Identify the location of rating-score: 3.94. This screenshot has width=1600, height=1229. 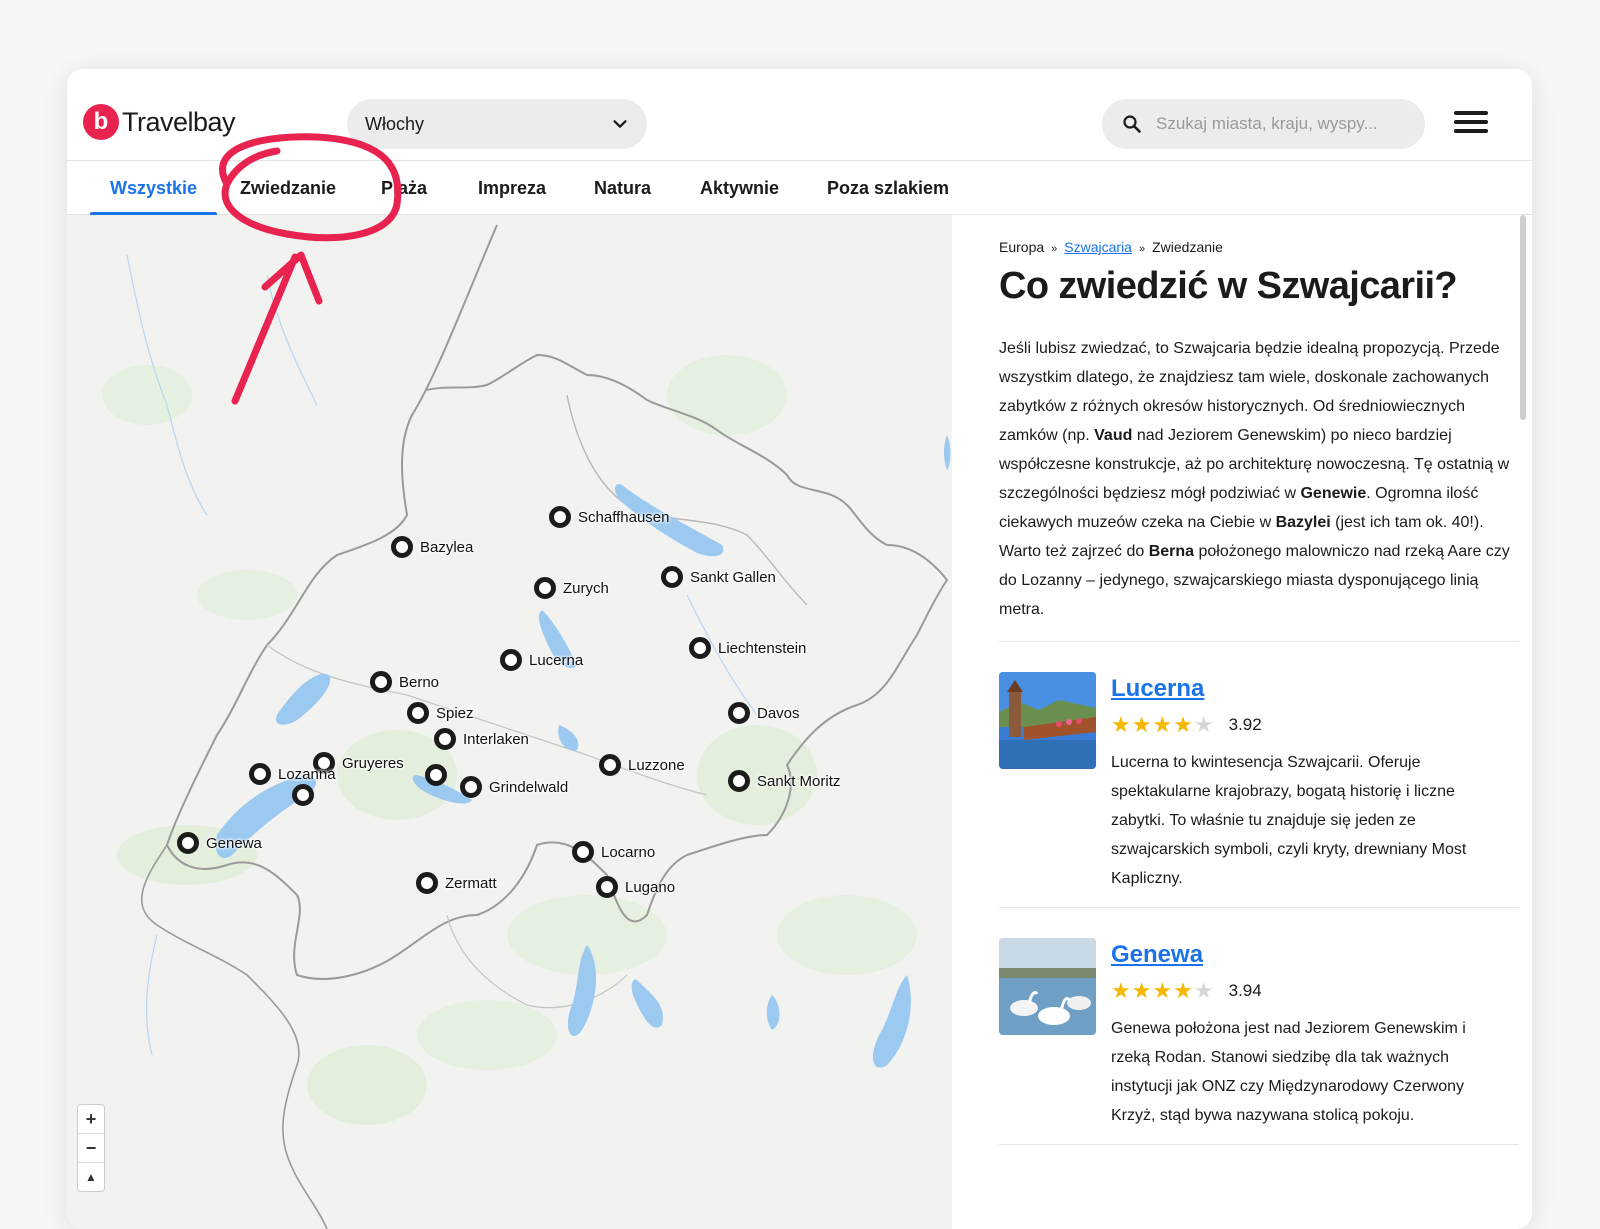
(1245, 990).